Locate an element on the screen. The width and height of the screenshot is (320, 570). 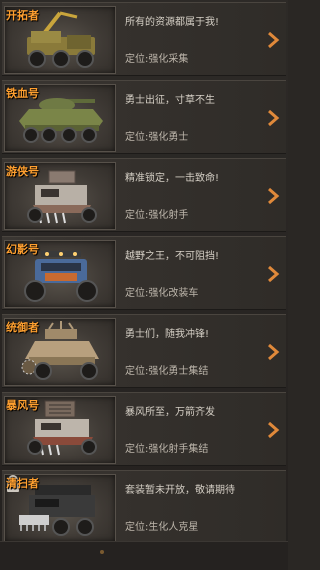
vehicle-card-storm: 暴风号 暴风所至，万箭齐发 定位:强化射手集结 is located at coordinates (144, 429).